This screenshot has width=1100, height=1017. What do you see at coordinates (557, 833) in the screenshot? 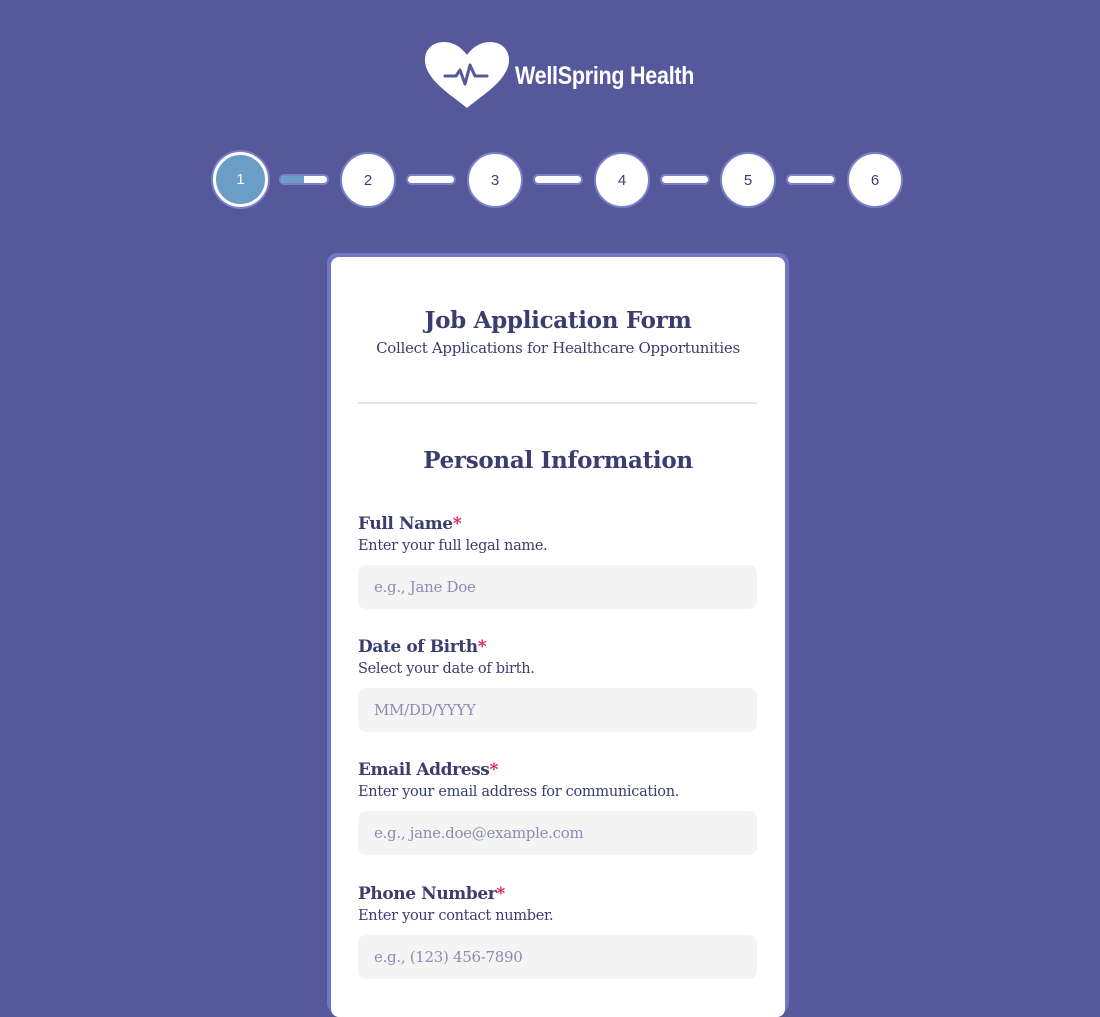
I see `email-input` at bounding box center [557, 833].